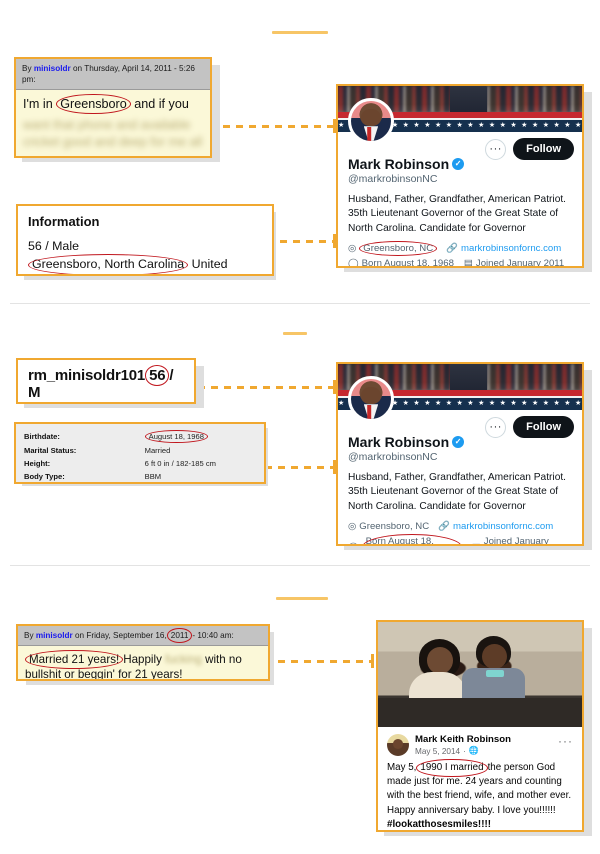 This screenshot has height=854, width=600. What do you see at coordinates (325, 661) in the screenshot?
I see `connector-forum-to-facebook` at bounding box center [325, 661].